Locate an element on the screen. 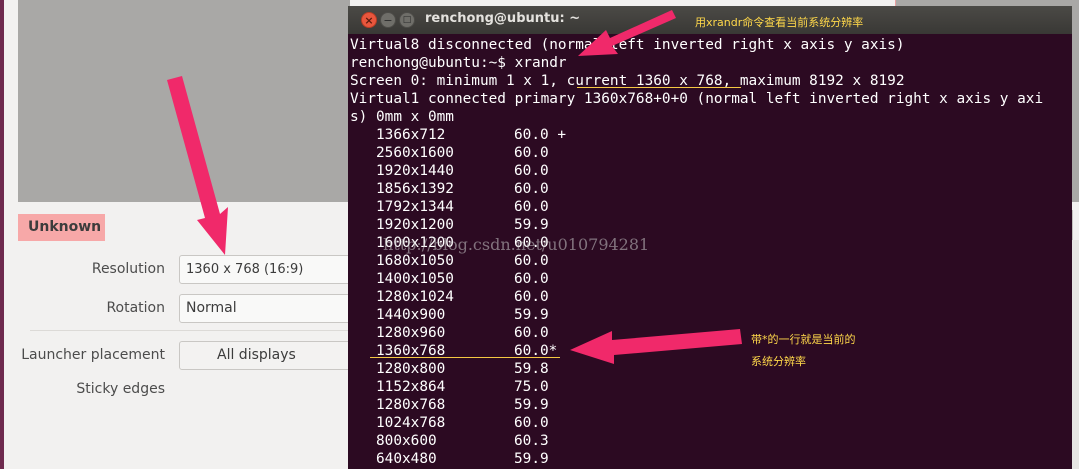  annotation-right-note-2: 系统分辨率 is located at coordinates (778, 361).